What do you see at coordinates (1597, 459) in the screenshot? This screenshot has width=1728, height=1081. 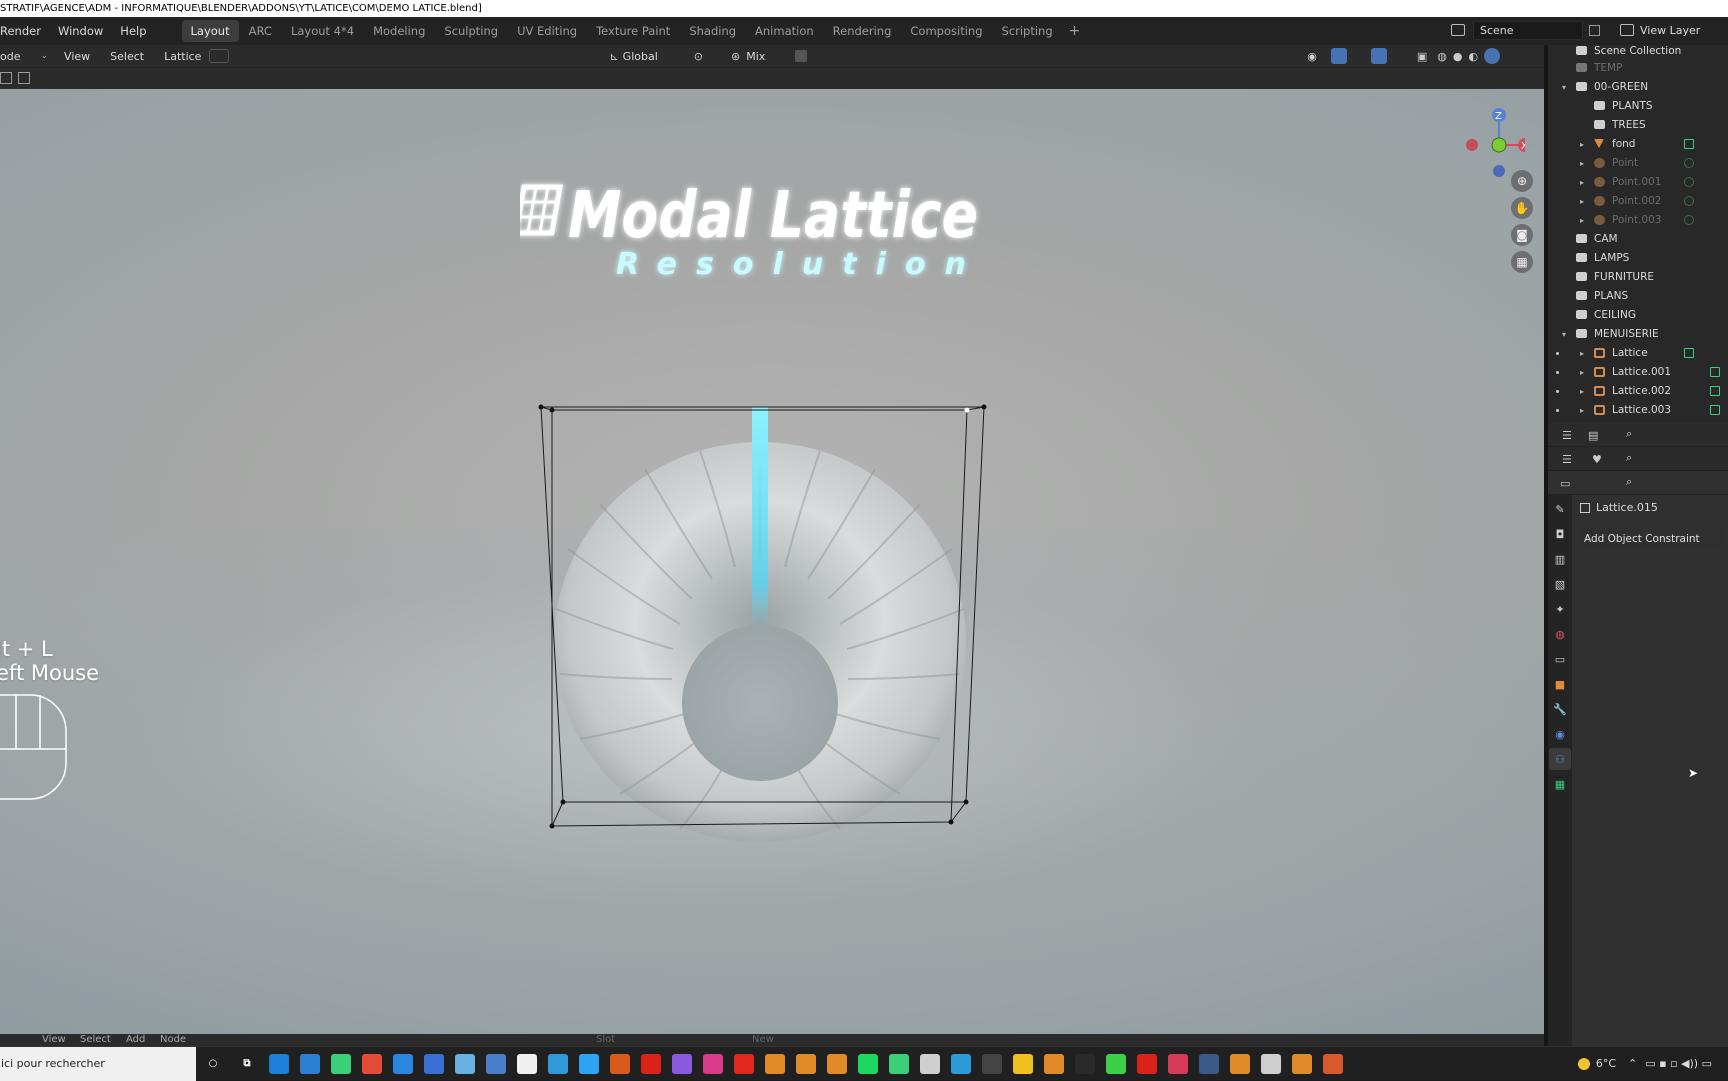 I see `favorites-icon: ♥` at bounding box center [1597, 459].